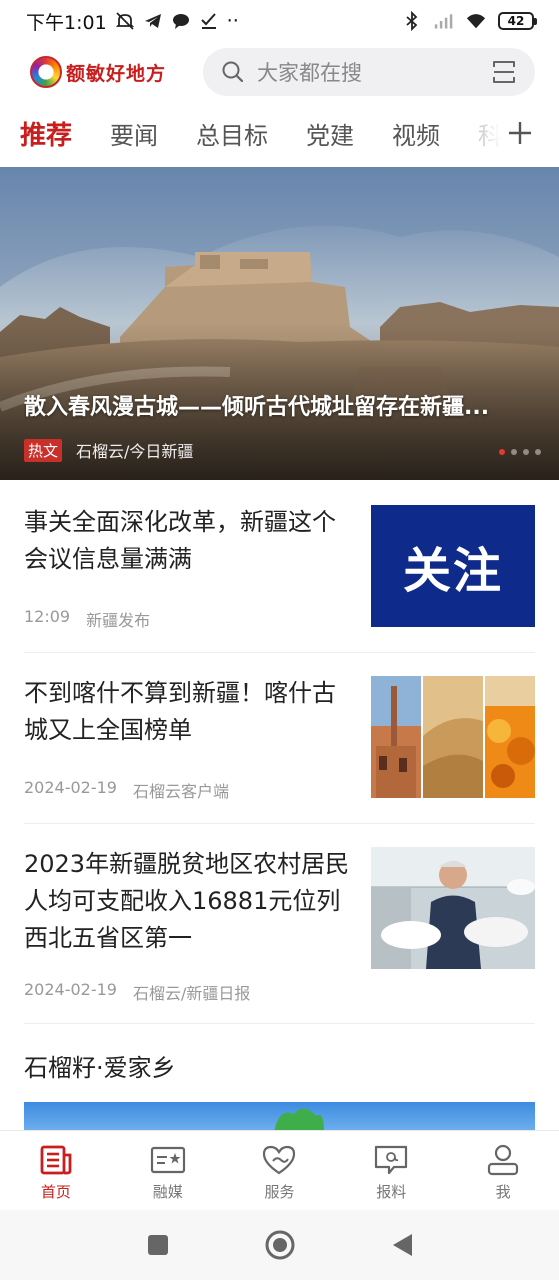  Describe the element at coordinates (520, 452) in the screenshot. I see `carousel-indicator` at that location.